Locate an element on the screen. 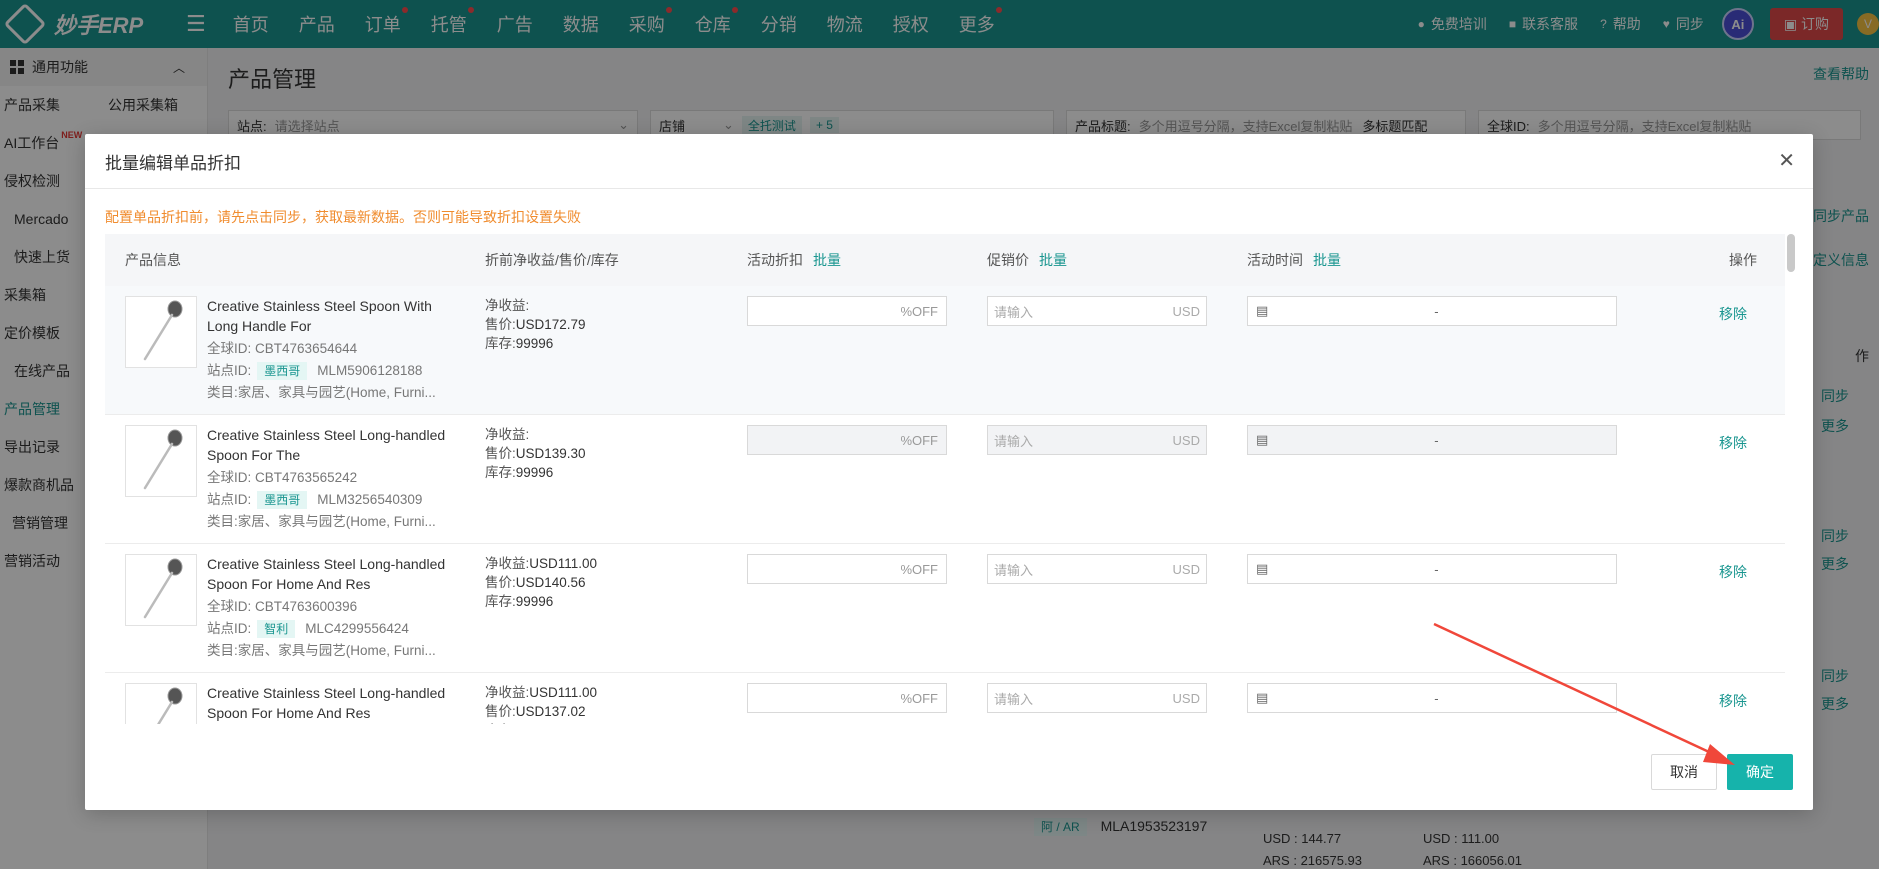  header-time-label: 活动时间 is located at coordinates (1275, 260).